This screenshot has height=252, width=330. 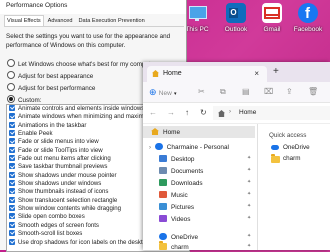 What do you see at coordinates (175, 94) in the screenshot?
I see `chevron-down-icon: ▾` at bounding box center [175, 94].